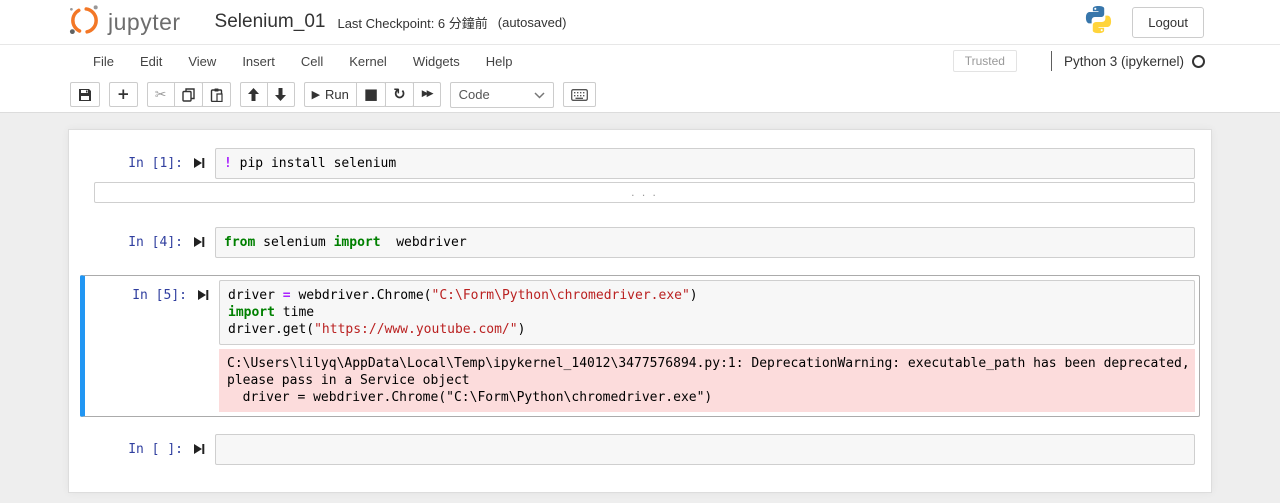 The width and height of the screenshot is (1280, 503). I want to click on move-cell-up-button, so click(253, 94).